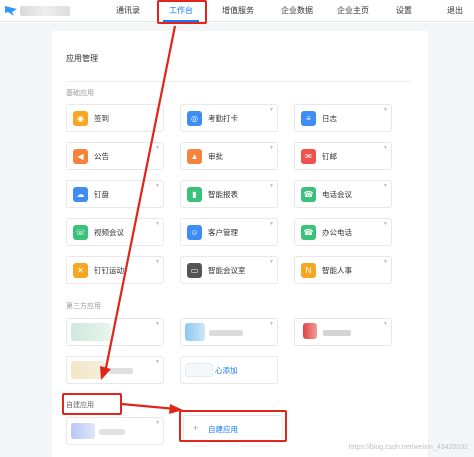 This screenshot has width=474, height=457. I want to click on cloud-icon: ☁, so click(80, 194).